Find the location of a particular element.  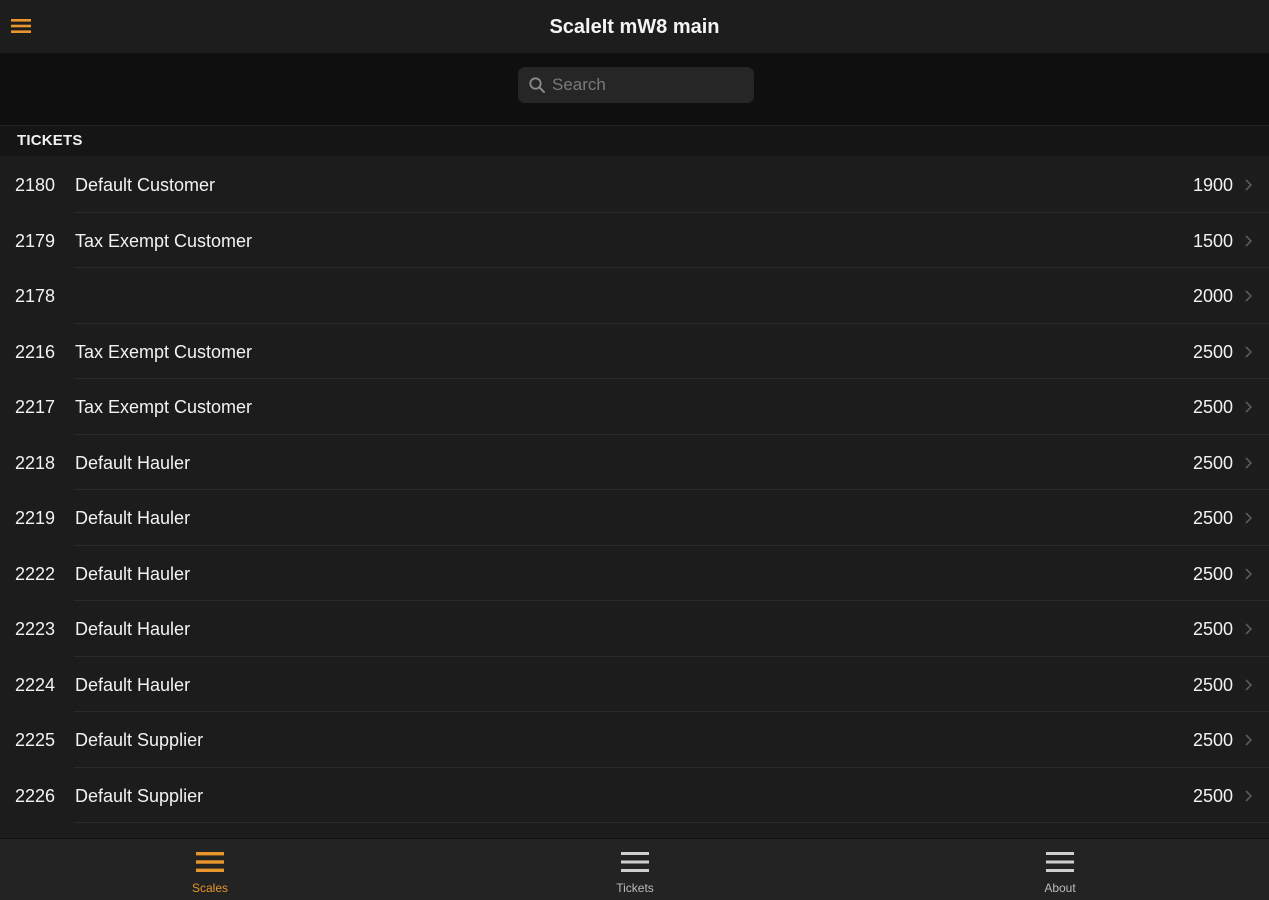

ticket-id: 2178 is located at coordinates (35, 296).